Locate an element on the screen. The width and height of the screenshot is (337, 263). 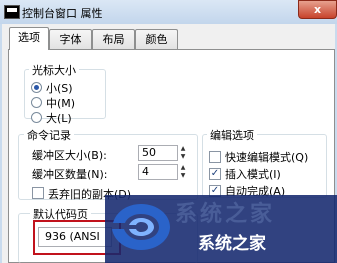
title-bar: 控制台窗口 属性 x is located at coordinates (168, 12).